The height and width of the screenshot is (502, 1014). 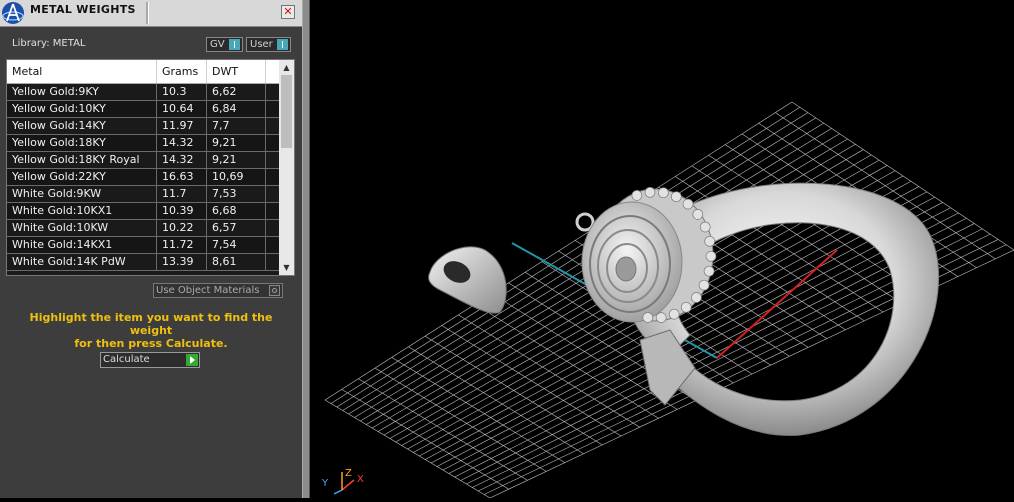 I want to click on cell-metal: White Gold:10KW, so click(x=82, y=228).